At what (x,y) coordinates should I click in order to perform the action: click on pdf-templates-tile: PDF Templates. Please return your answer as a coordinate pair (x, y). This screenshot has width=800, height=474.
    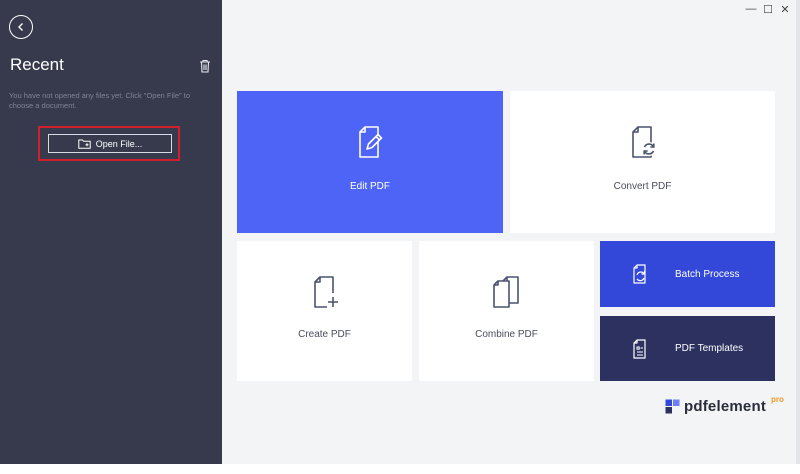
    Looking at the image, I should click on (687, 348).